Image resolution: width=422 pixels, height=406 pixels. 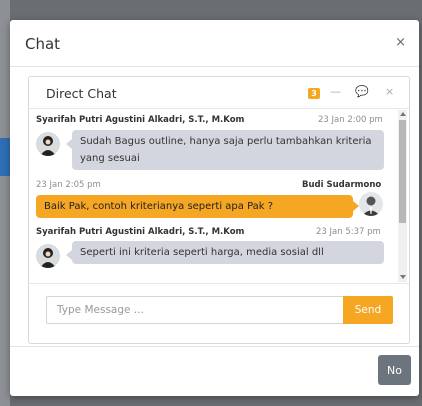 I want to click on scroll-down-arrow-icon, so click(x=403, y=277).